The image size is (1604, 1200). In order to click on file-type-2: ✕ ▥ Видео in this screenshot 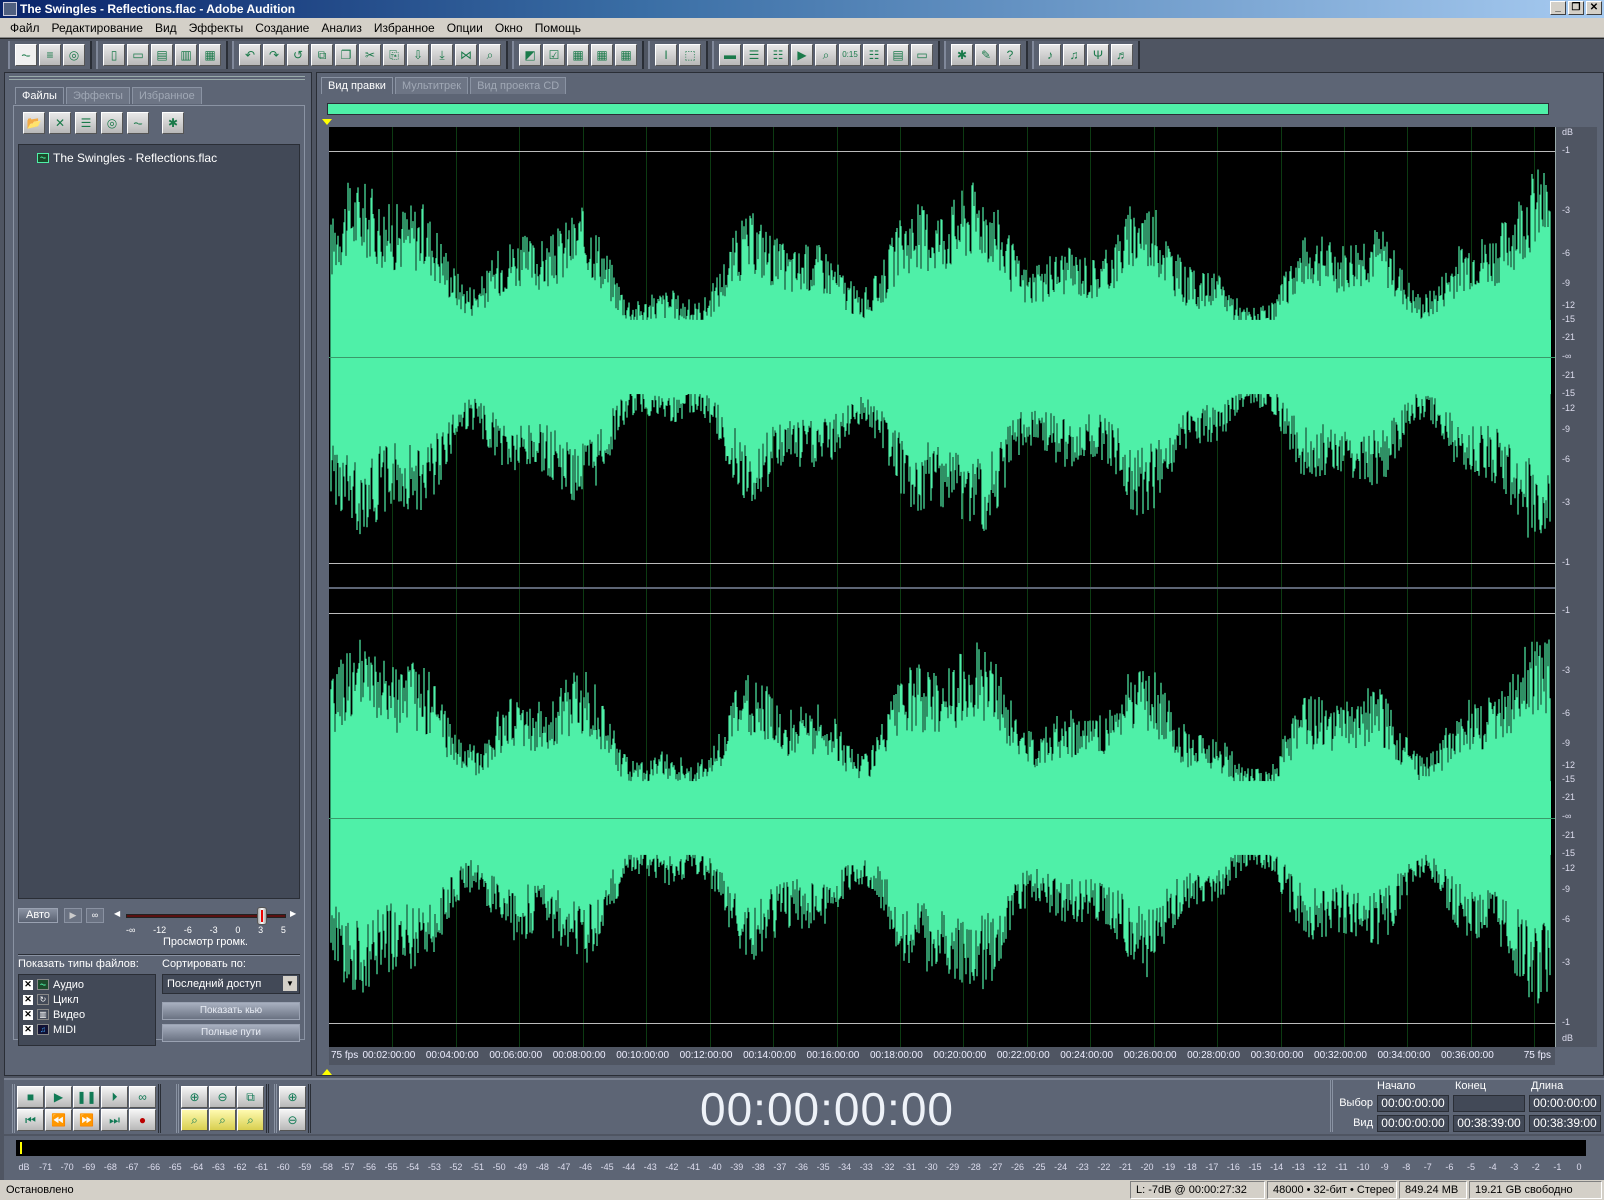, I will do `click(87, 1014)`.